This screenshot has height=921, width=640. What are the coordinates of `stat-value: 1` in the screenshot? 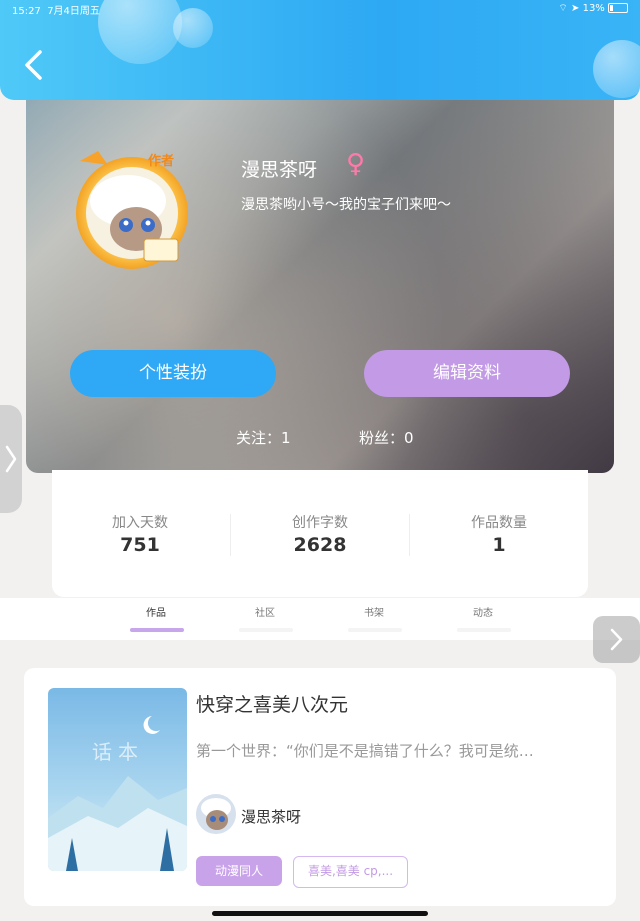 It's located at (499, 545).